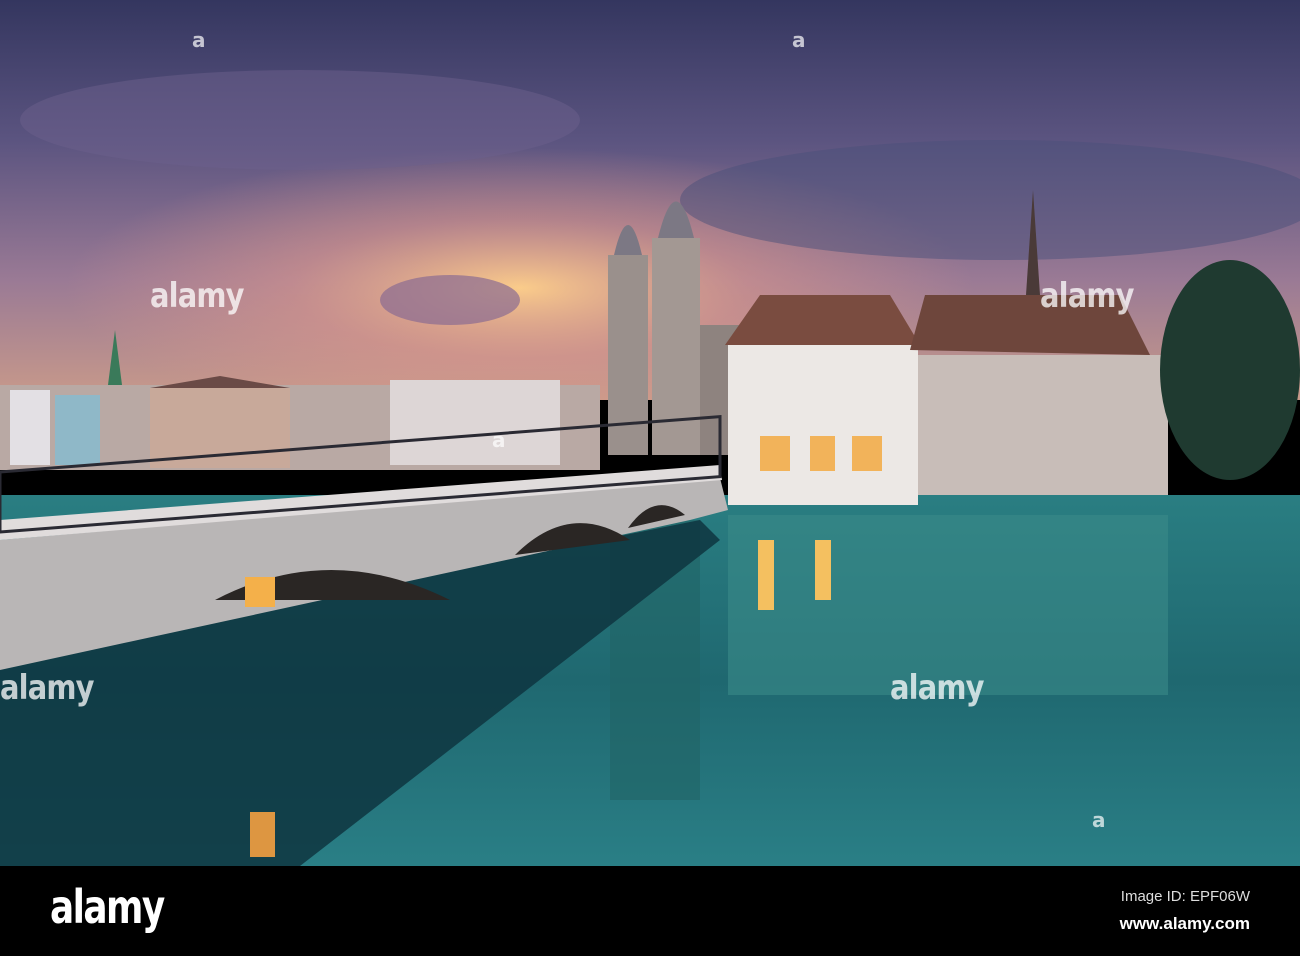  I want to click on alamy-logo: alamy, so click(107, 907).